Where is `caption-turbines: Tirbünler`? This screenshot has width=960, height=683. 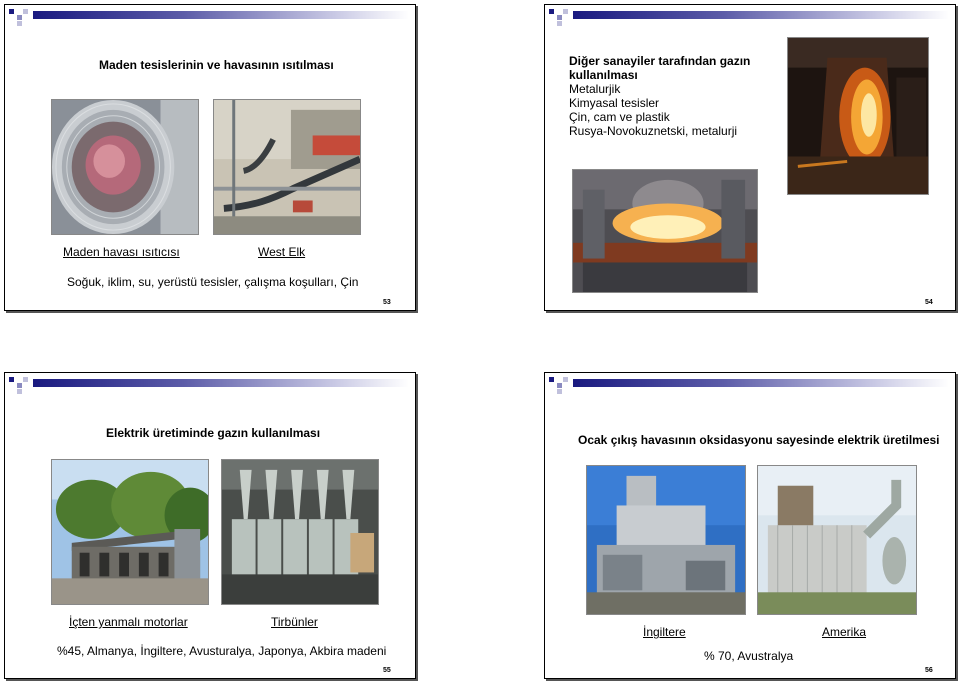
caption-turbines: Tirbünler is located at coordinates (294, 622).